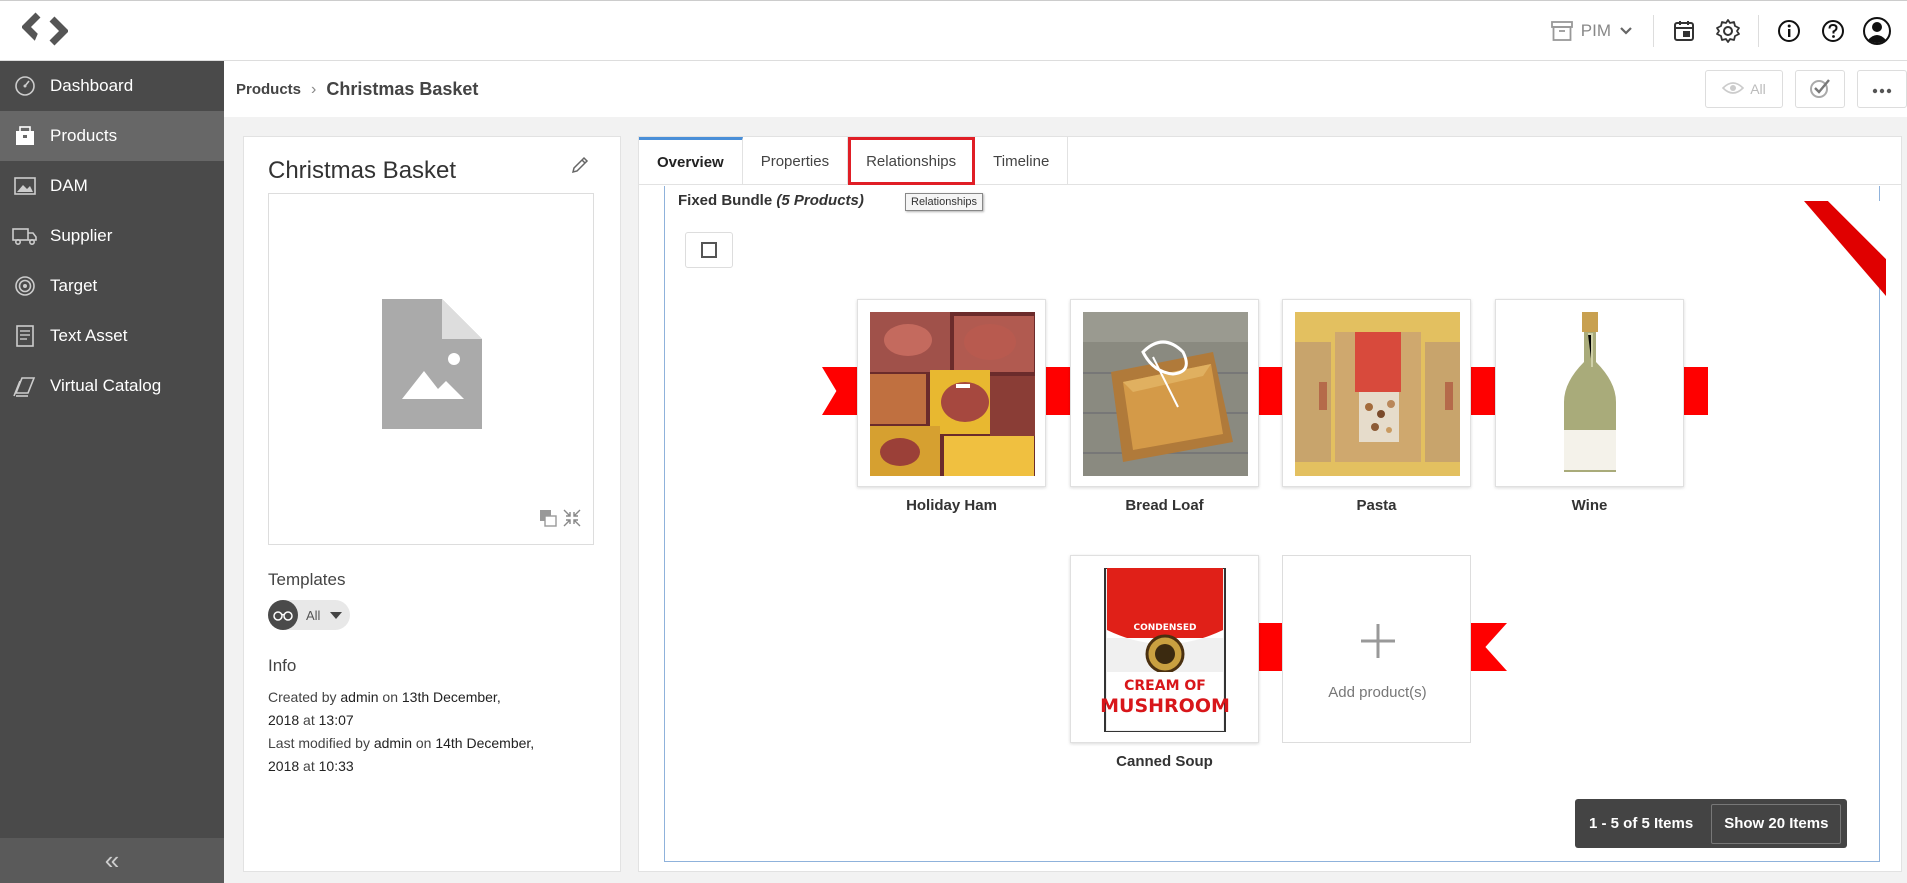 The height and width of the screenshot is (883, 1907). I want to click on breadcrumb-parent-link: Products, so click(268, 89).